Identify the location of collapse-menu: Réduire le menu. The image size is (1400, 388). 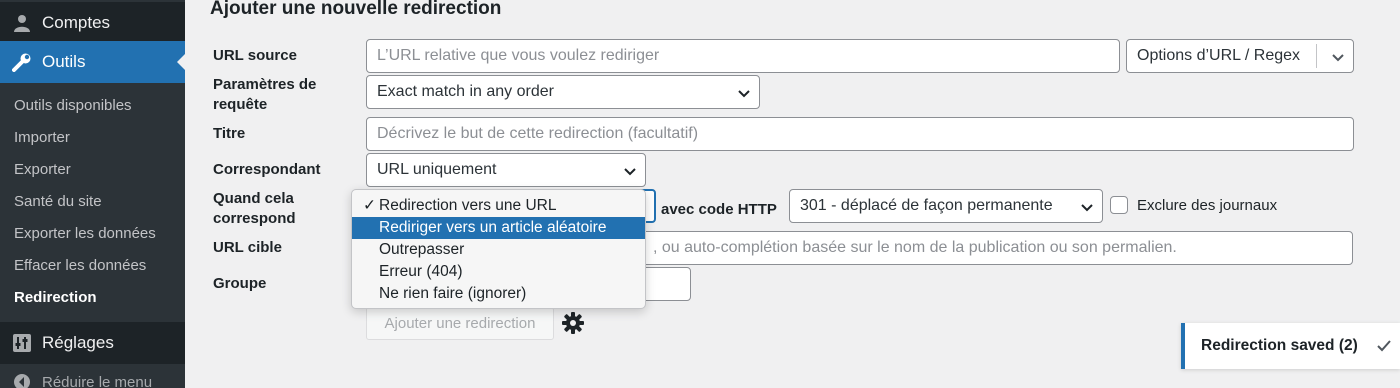
(92, 376).